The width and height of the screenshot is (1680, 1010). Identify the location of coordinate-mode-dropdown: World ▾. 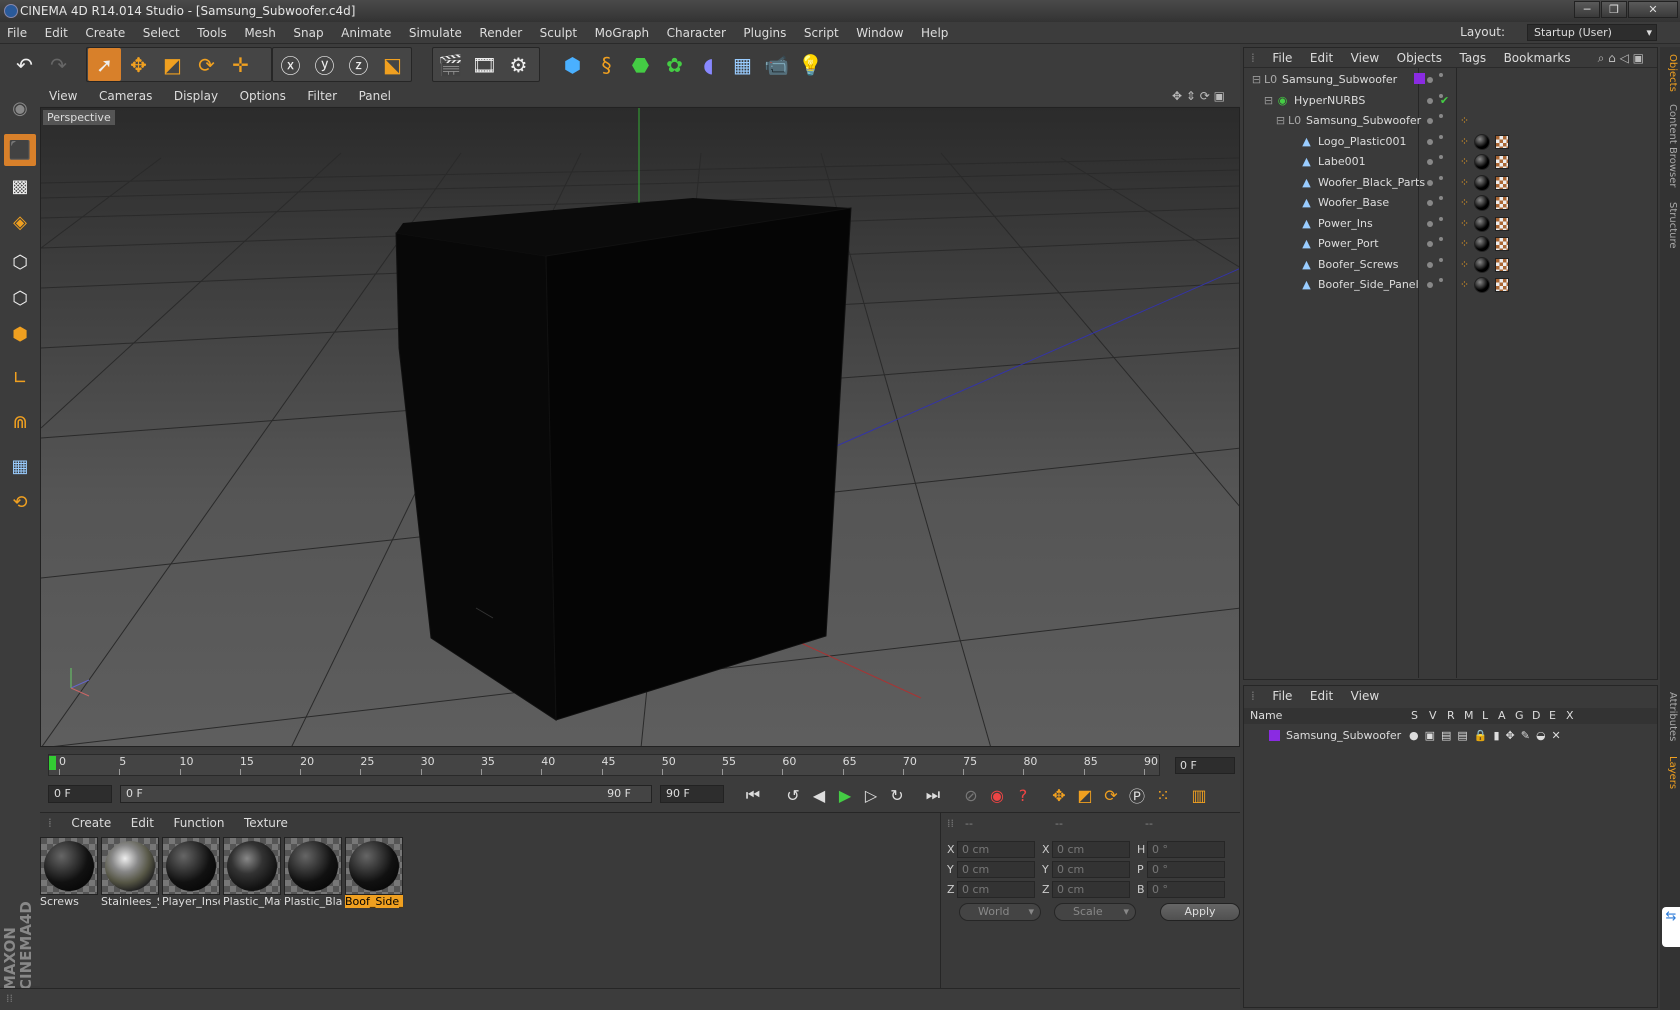
(1000, 912).